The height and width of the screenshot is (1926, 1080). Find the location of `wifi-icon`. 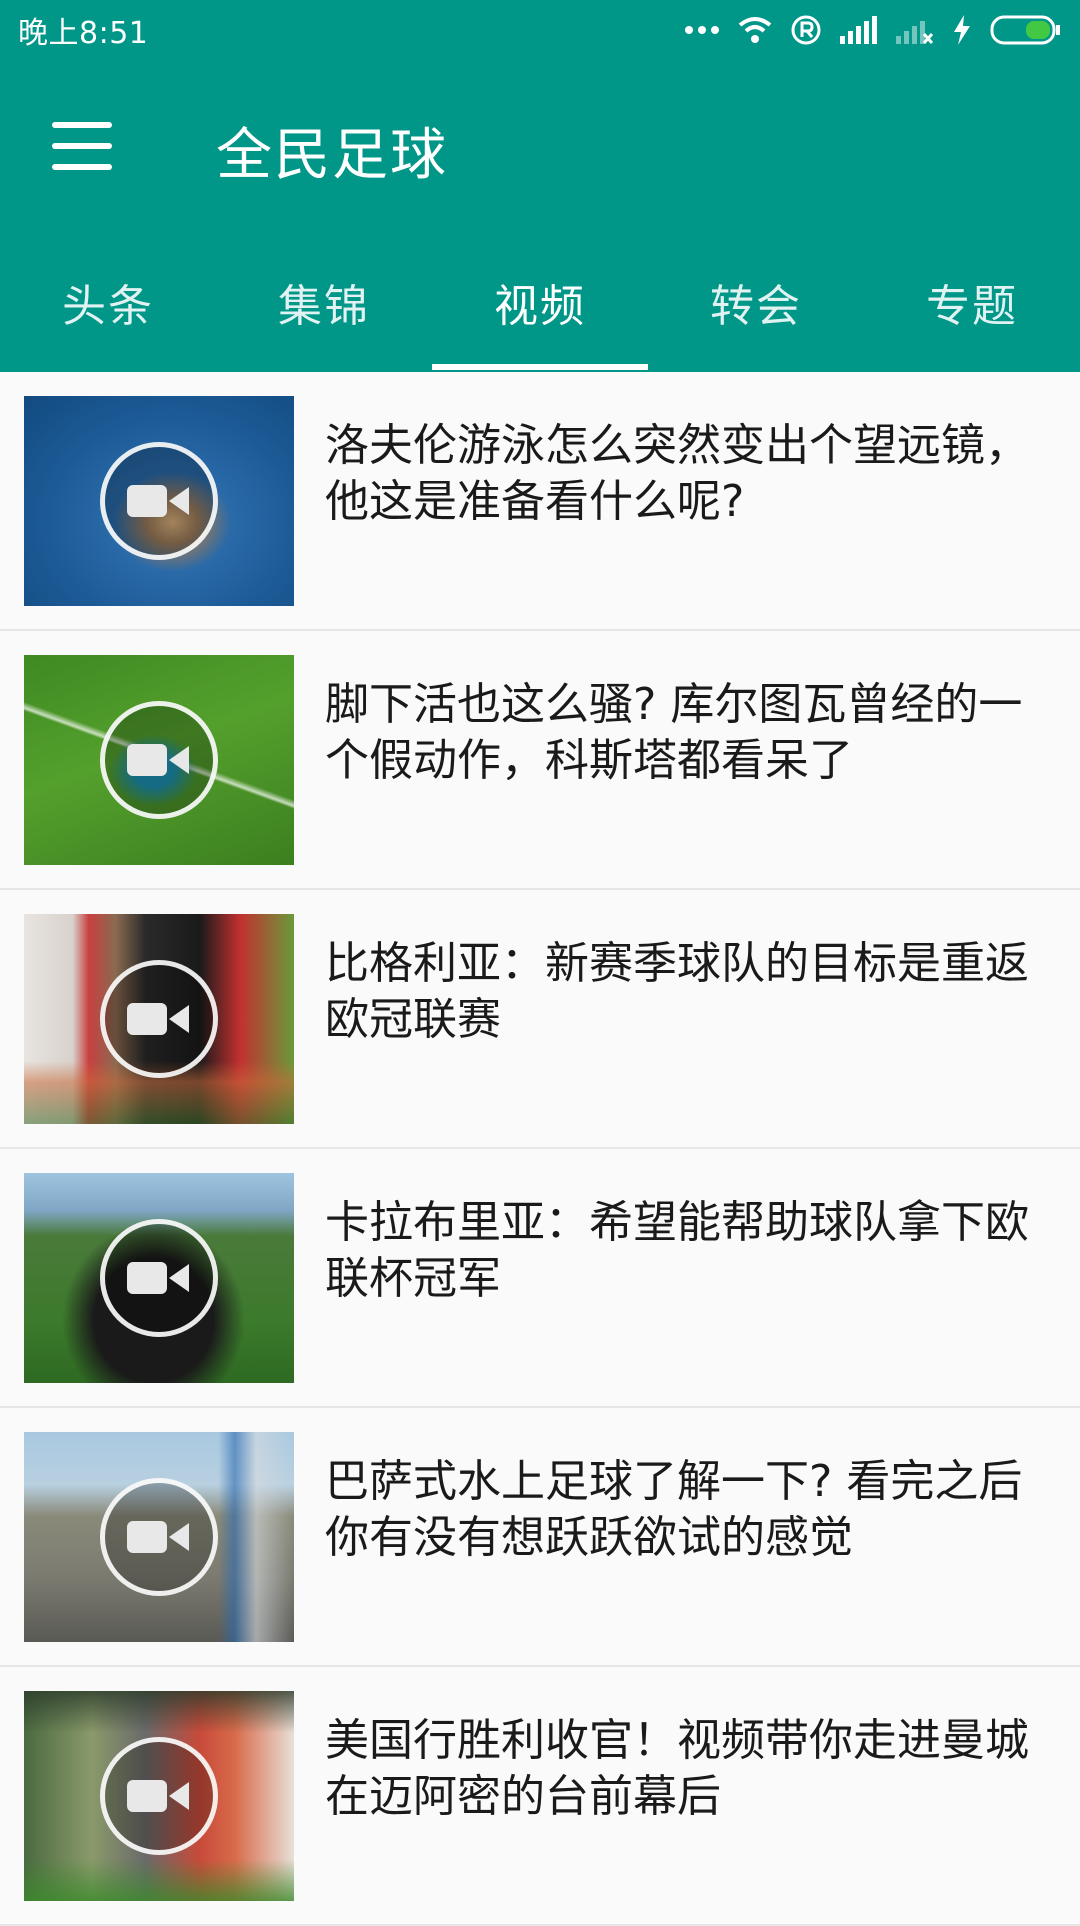

wifi-icon is located at coordinates (755, 30).